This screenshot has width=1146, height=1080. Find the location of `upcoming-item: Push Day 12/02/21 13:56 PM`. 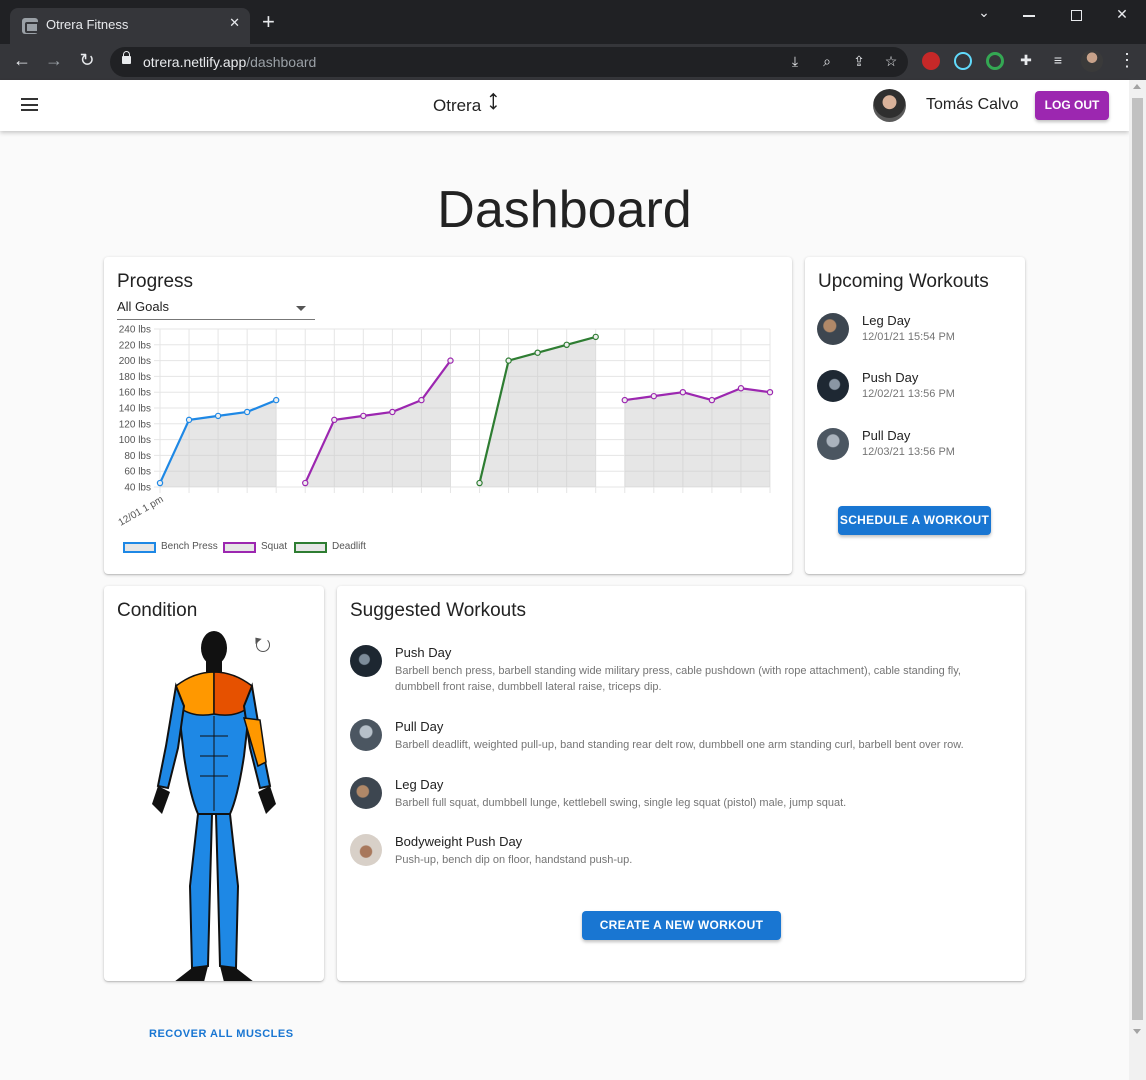

upcoming-item: Push Day 12/02/21 13:56 PM is located at coordinates (917, 390).